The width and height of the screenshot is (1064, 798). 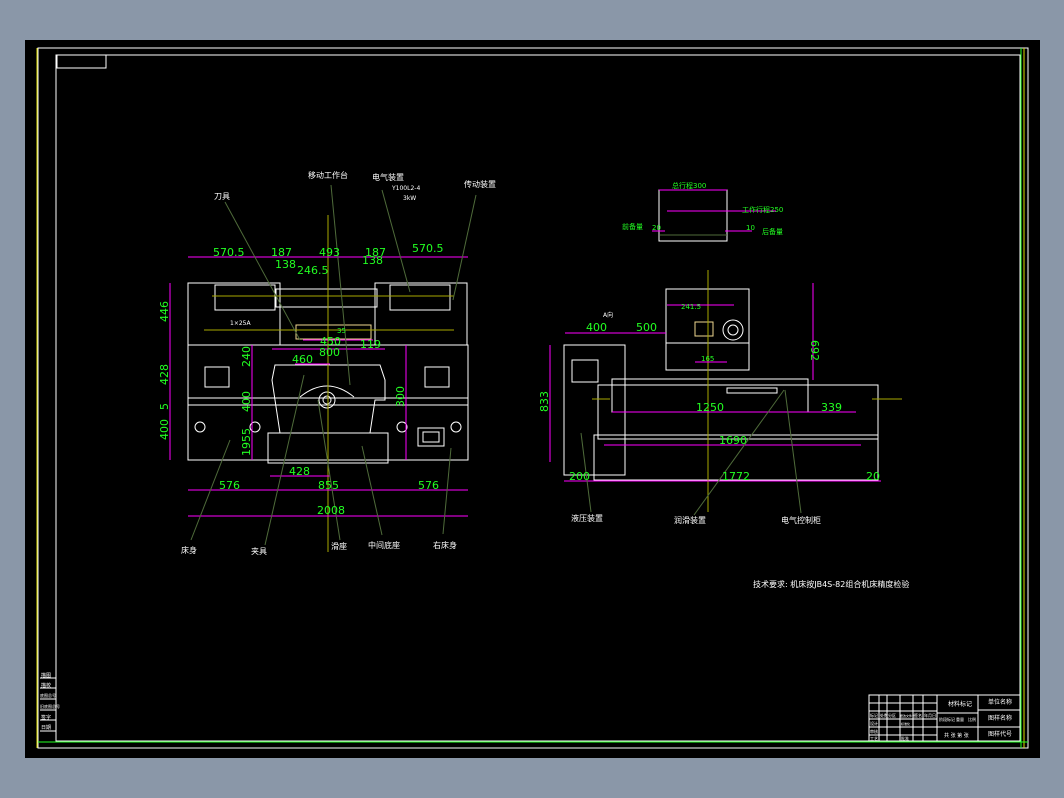 I want to click on dim-1772: 1772, so click(x=736, y=476).